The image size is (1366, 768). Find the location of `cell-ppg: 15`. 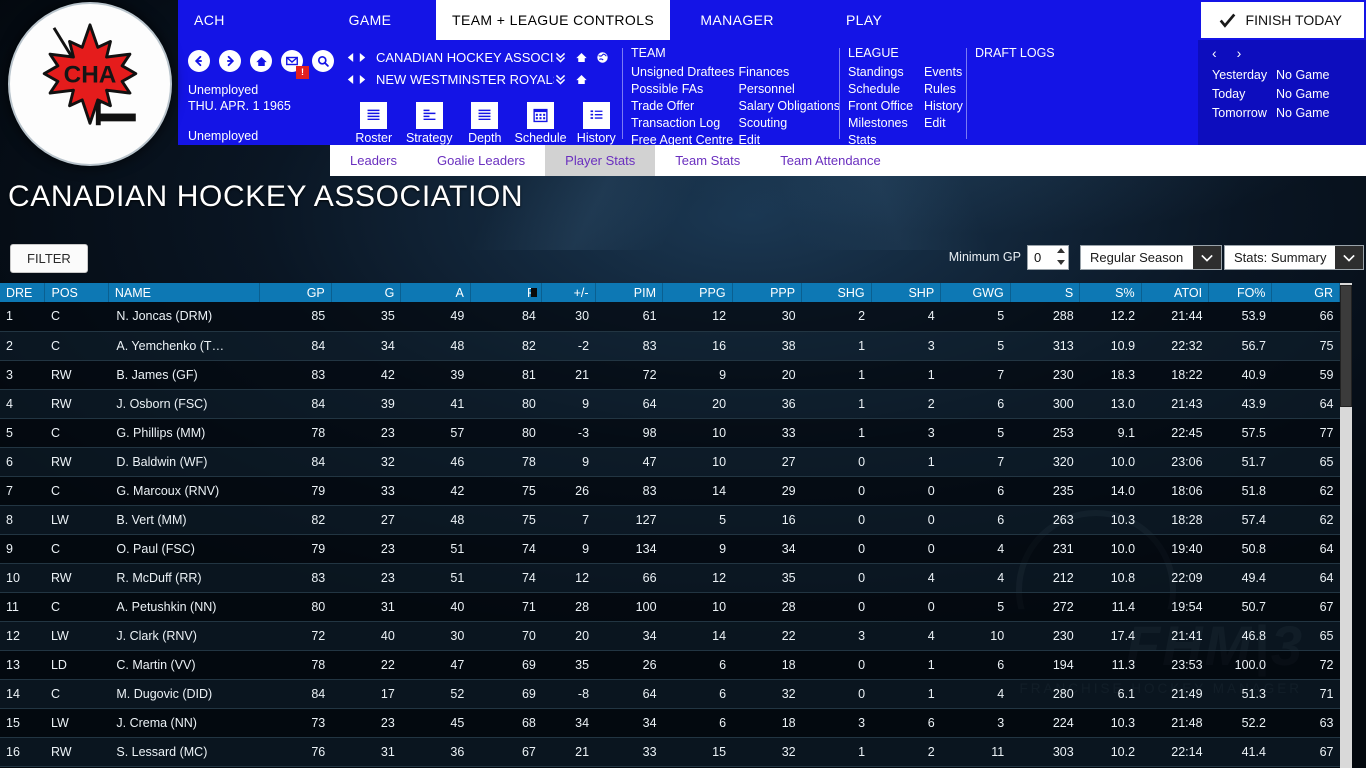

cell-ppg: 15 is located at coordinates (697, 752).